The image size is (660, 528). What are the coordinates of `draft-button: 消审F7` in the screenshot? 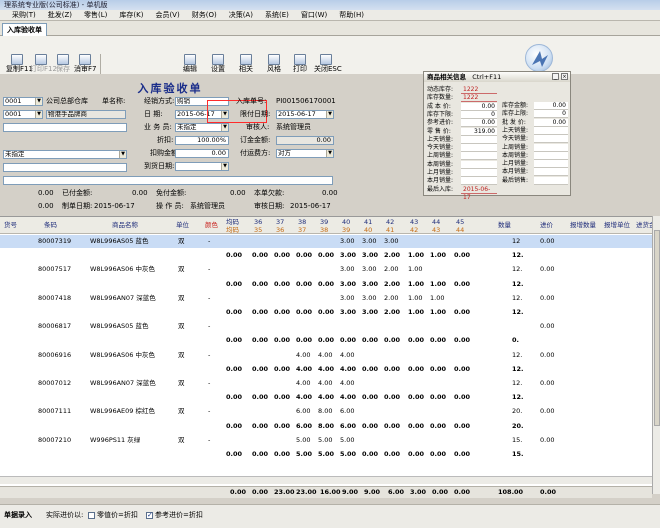 It's located at (85, 65).